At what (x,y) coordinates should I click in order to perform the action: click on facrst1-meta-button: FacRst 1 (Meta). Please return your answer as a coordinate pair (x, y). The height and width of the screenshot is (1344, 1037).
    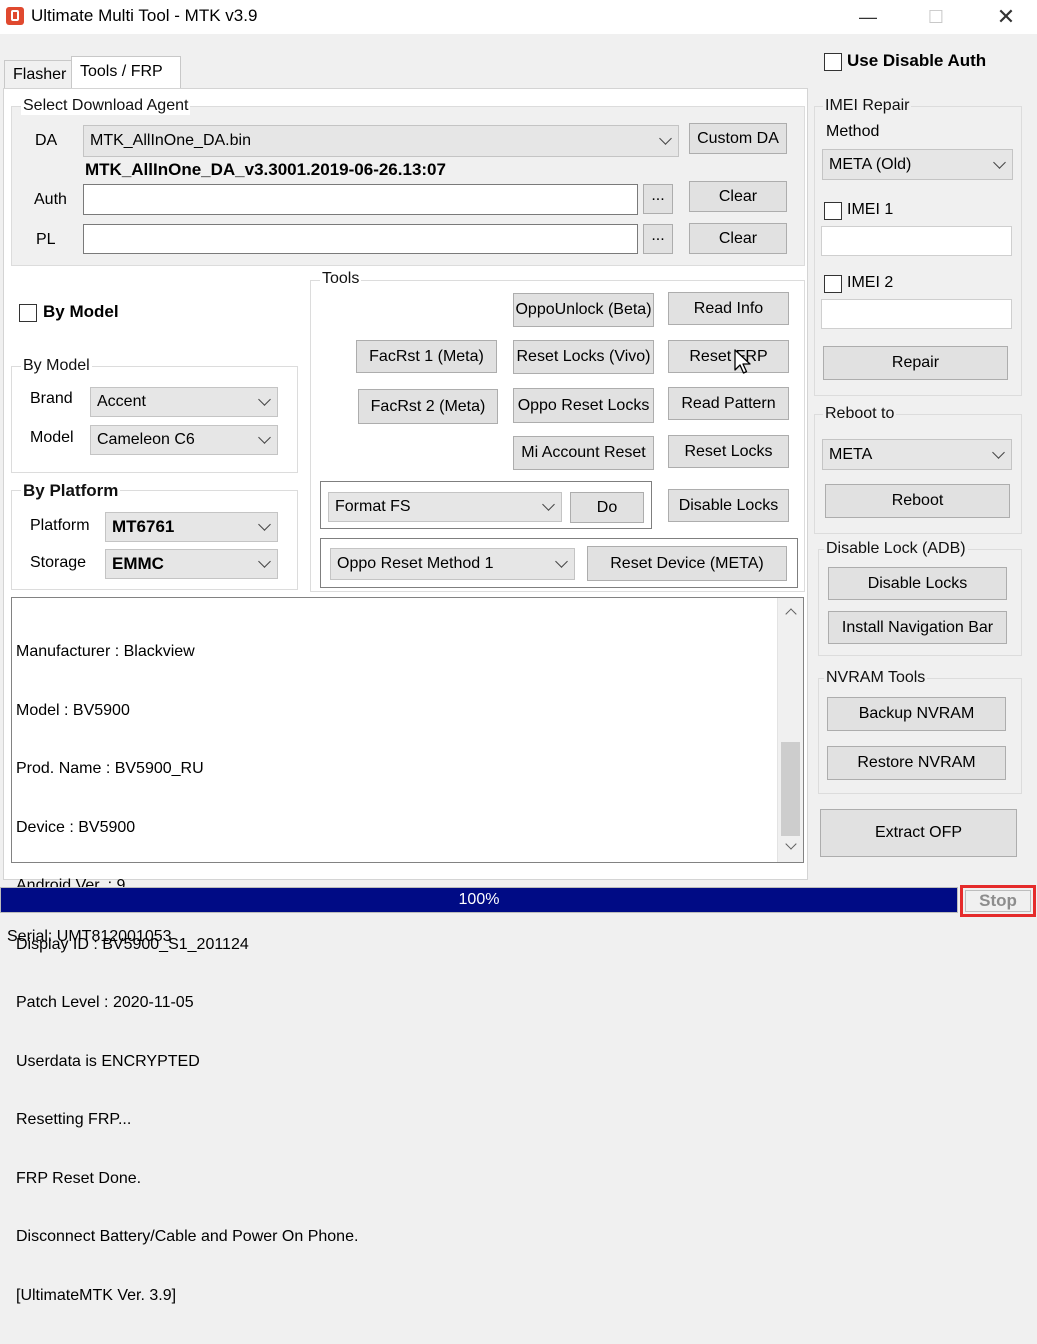
    Looking at the image, I should click on (426, 356).